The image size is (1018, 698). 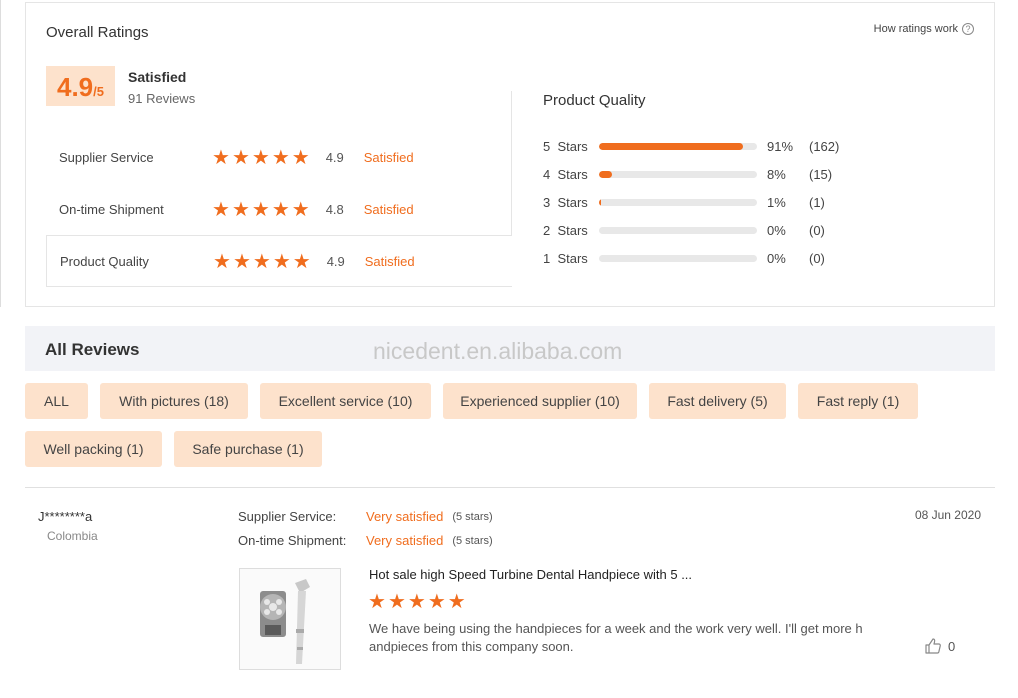 I want to click on product-thumbnail, so click(x=290, y=619).